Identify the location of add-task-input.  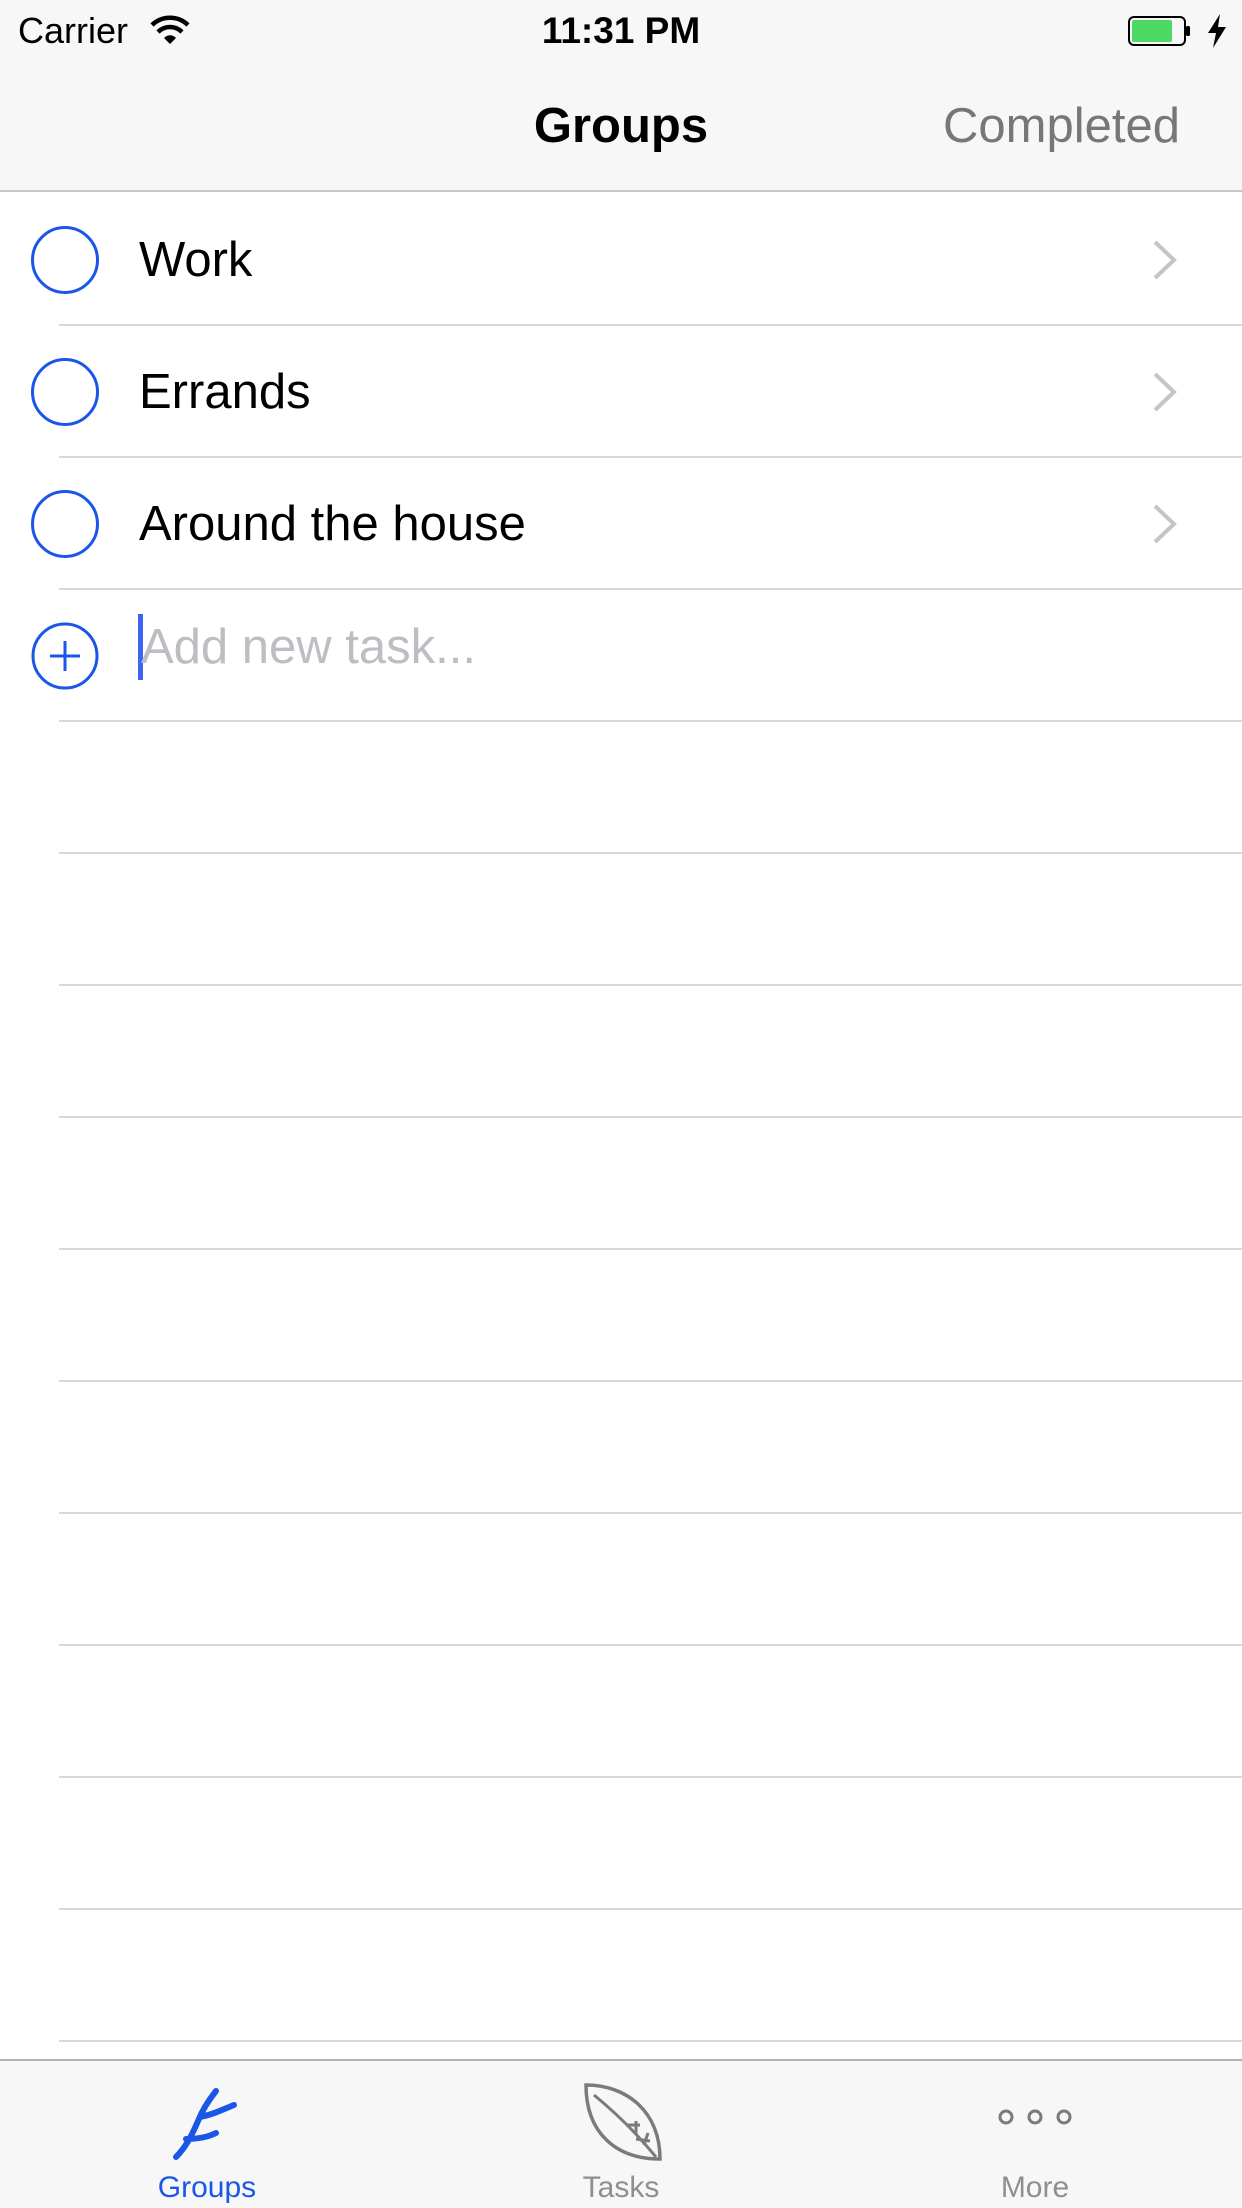
(641, 647).